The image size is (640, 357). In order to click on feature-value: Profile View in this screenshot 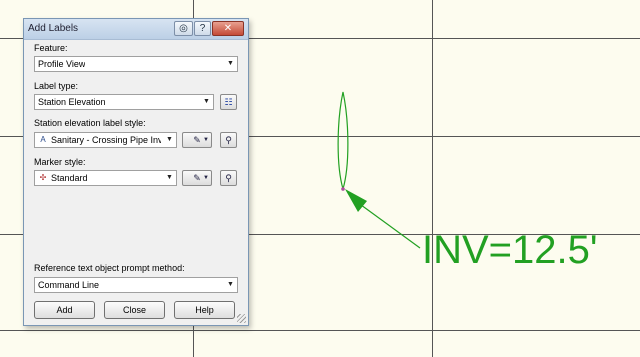, I will do `click(62, 64)`.